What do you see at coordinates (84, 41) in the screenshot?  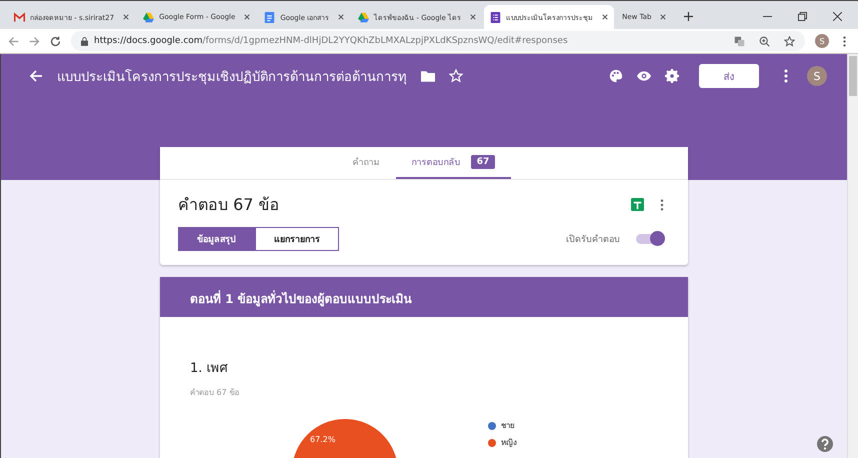 I see `lock-icon` at bounding box center [84, 41].